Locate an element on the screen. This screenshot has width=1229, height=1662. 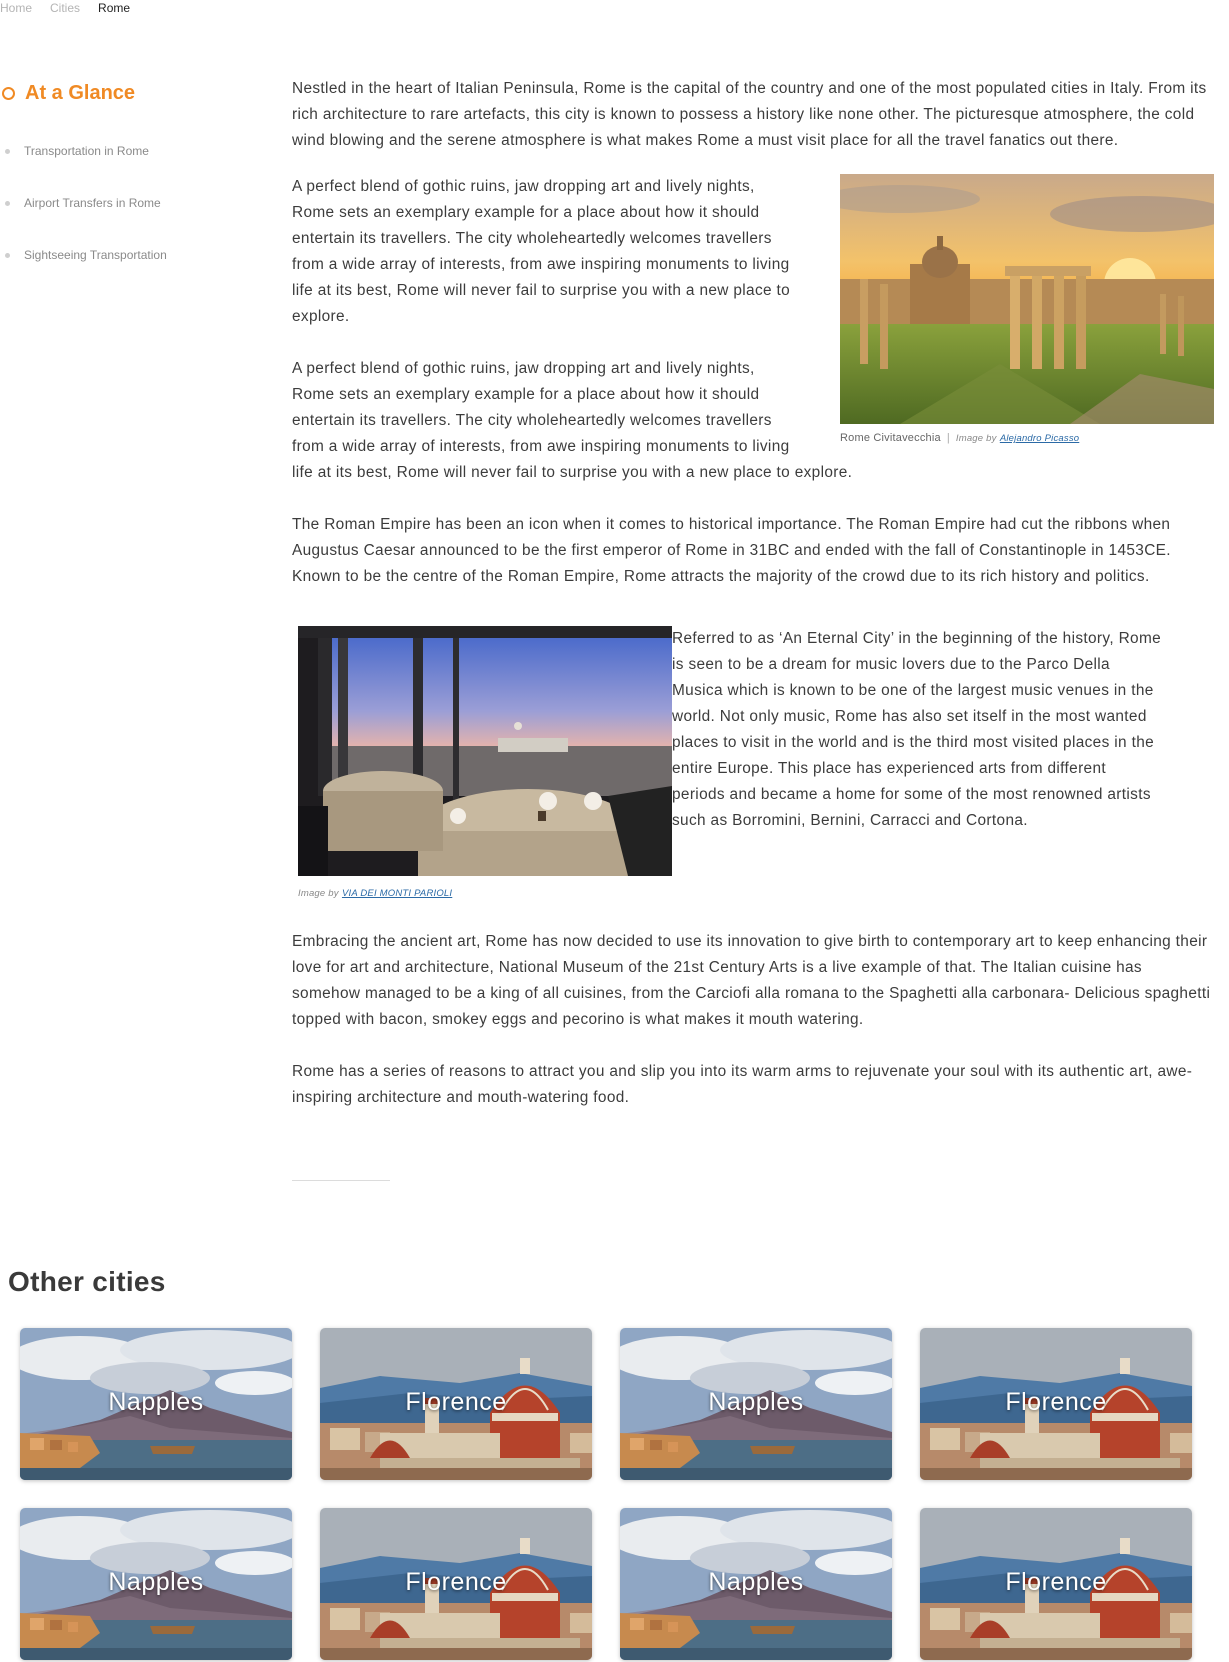
other-cities-title: Other cities is located at coordinates (87, 1281).